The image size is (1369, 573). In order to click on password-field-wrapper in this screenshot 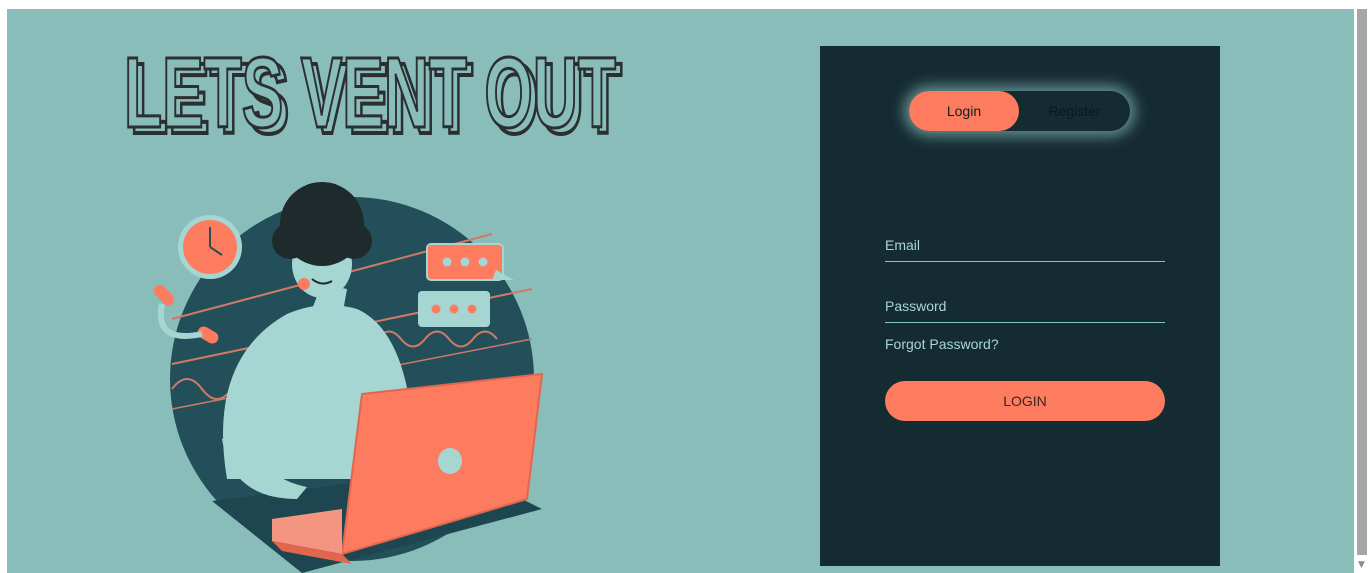, I will do `click(1025, 303)`.